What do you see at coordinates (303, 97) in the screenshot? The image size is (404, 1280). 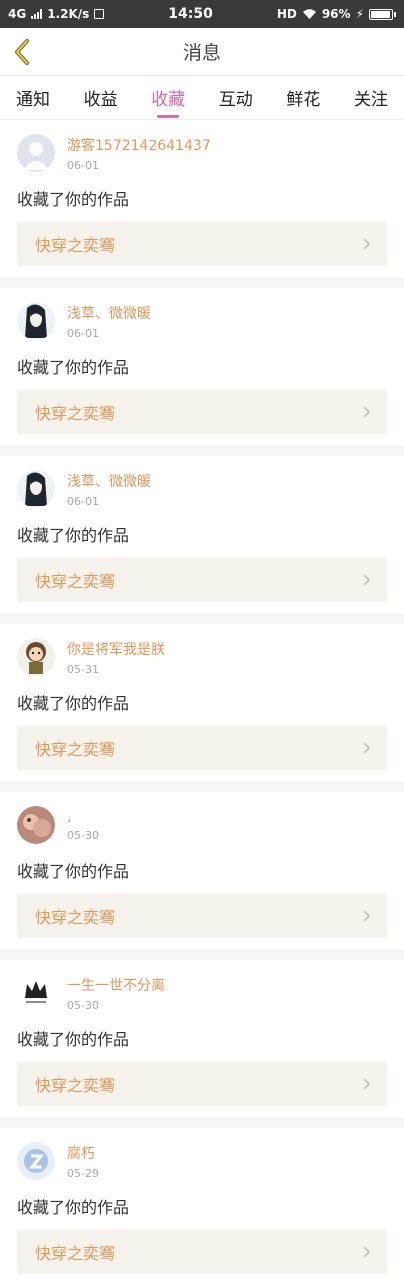 I see `tab-flowers: 鲜花` at bounding box center [303, 97].